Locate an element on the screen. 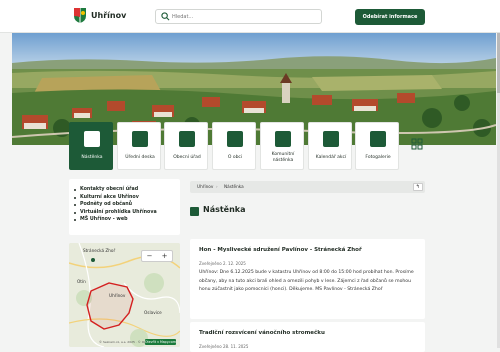  map-zoom-control: − + is located at coordinates (157, 256).